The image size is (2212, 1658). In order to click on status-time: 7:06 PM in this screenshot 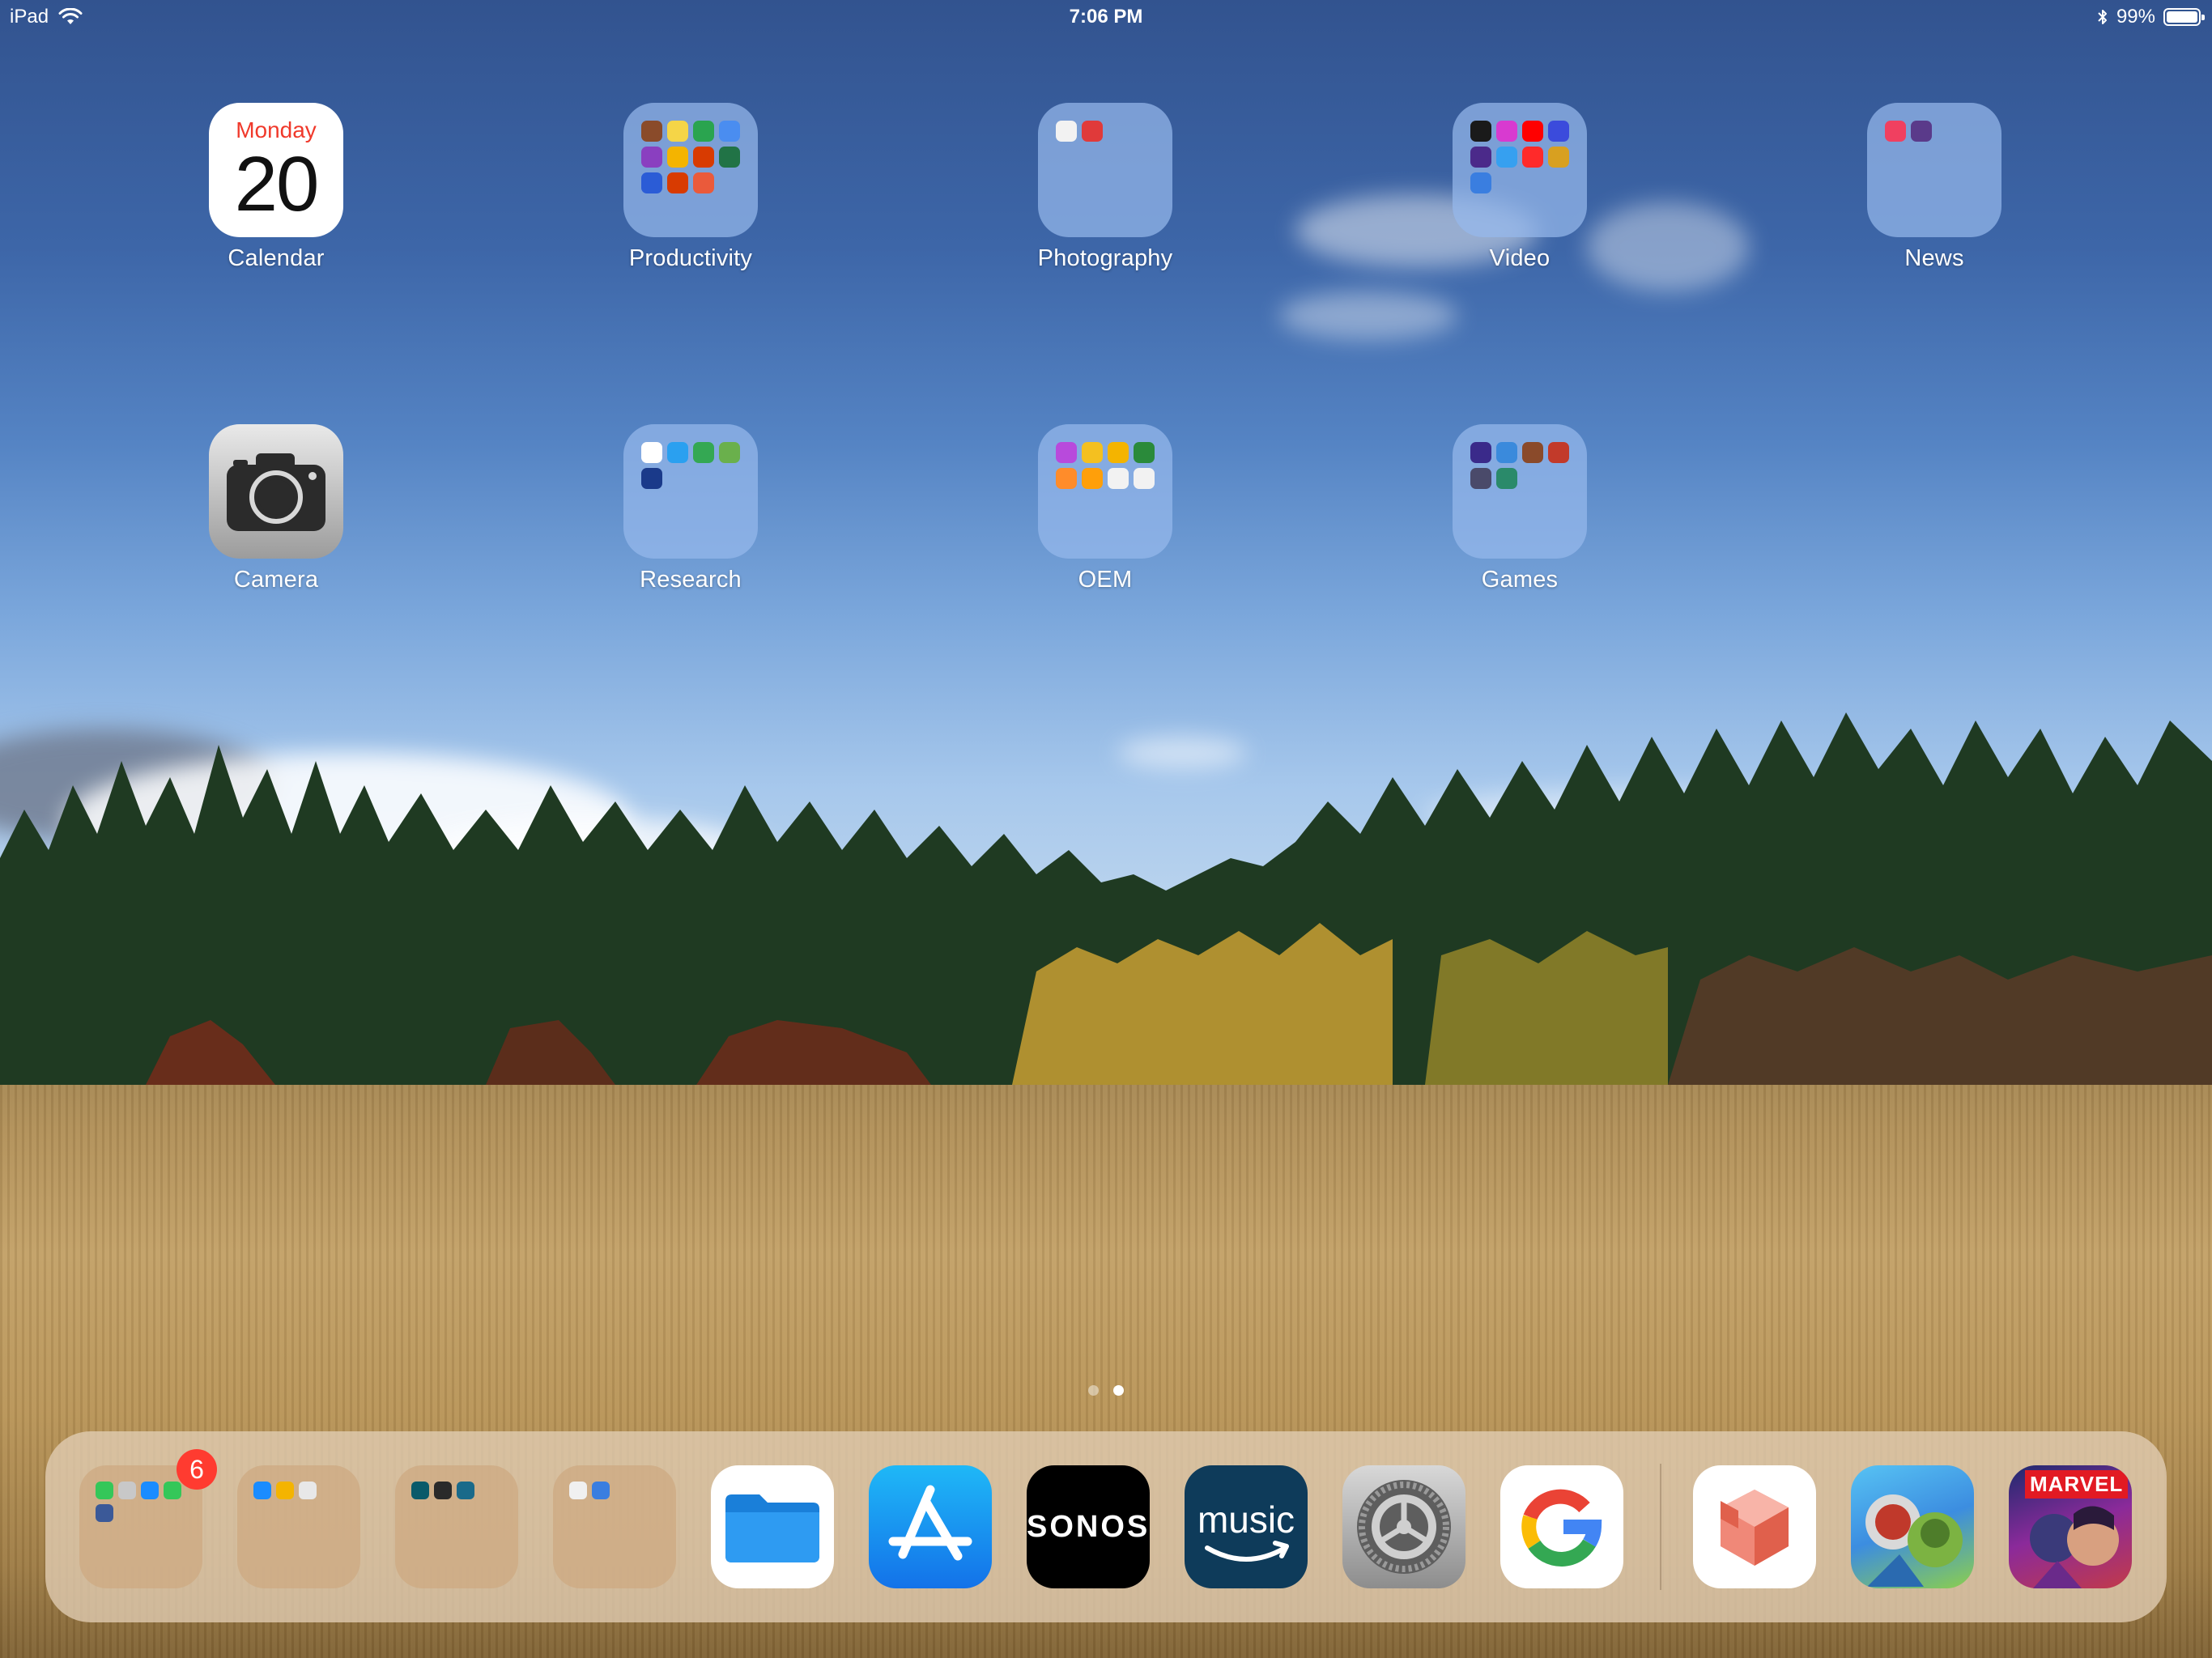, I will do `click(1106, 17)`.